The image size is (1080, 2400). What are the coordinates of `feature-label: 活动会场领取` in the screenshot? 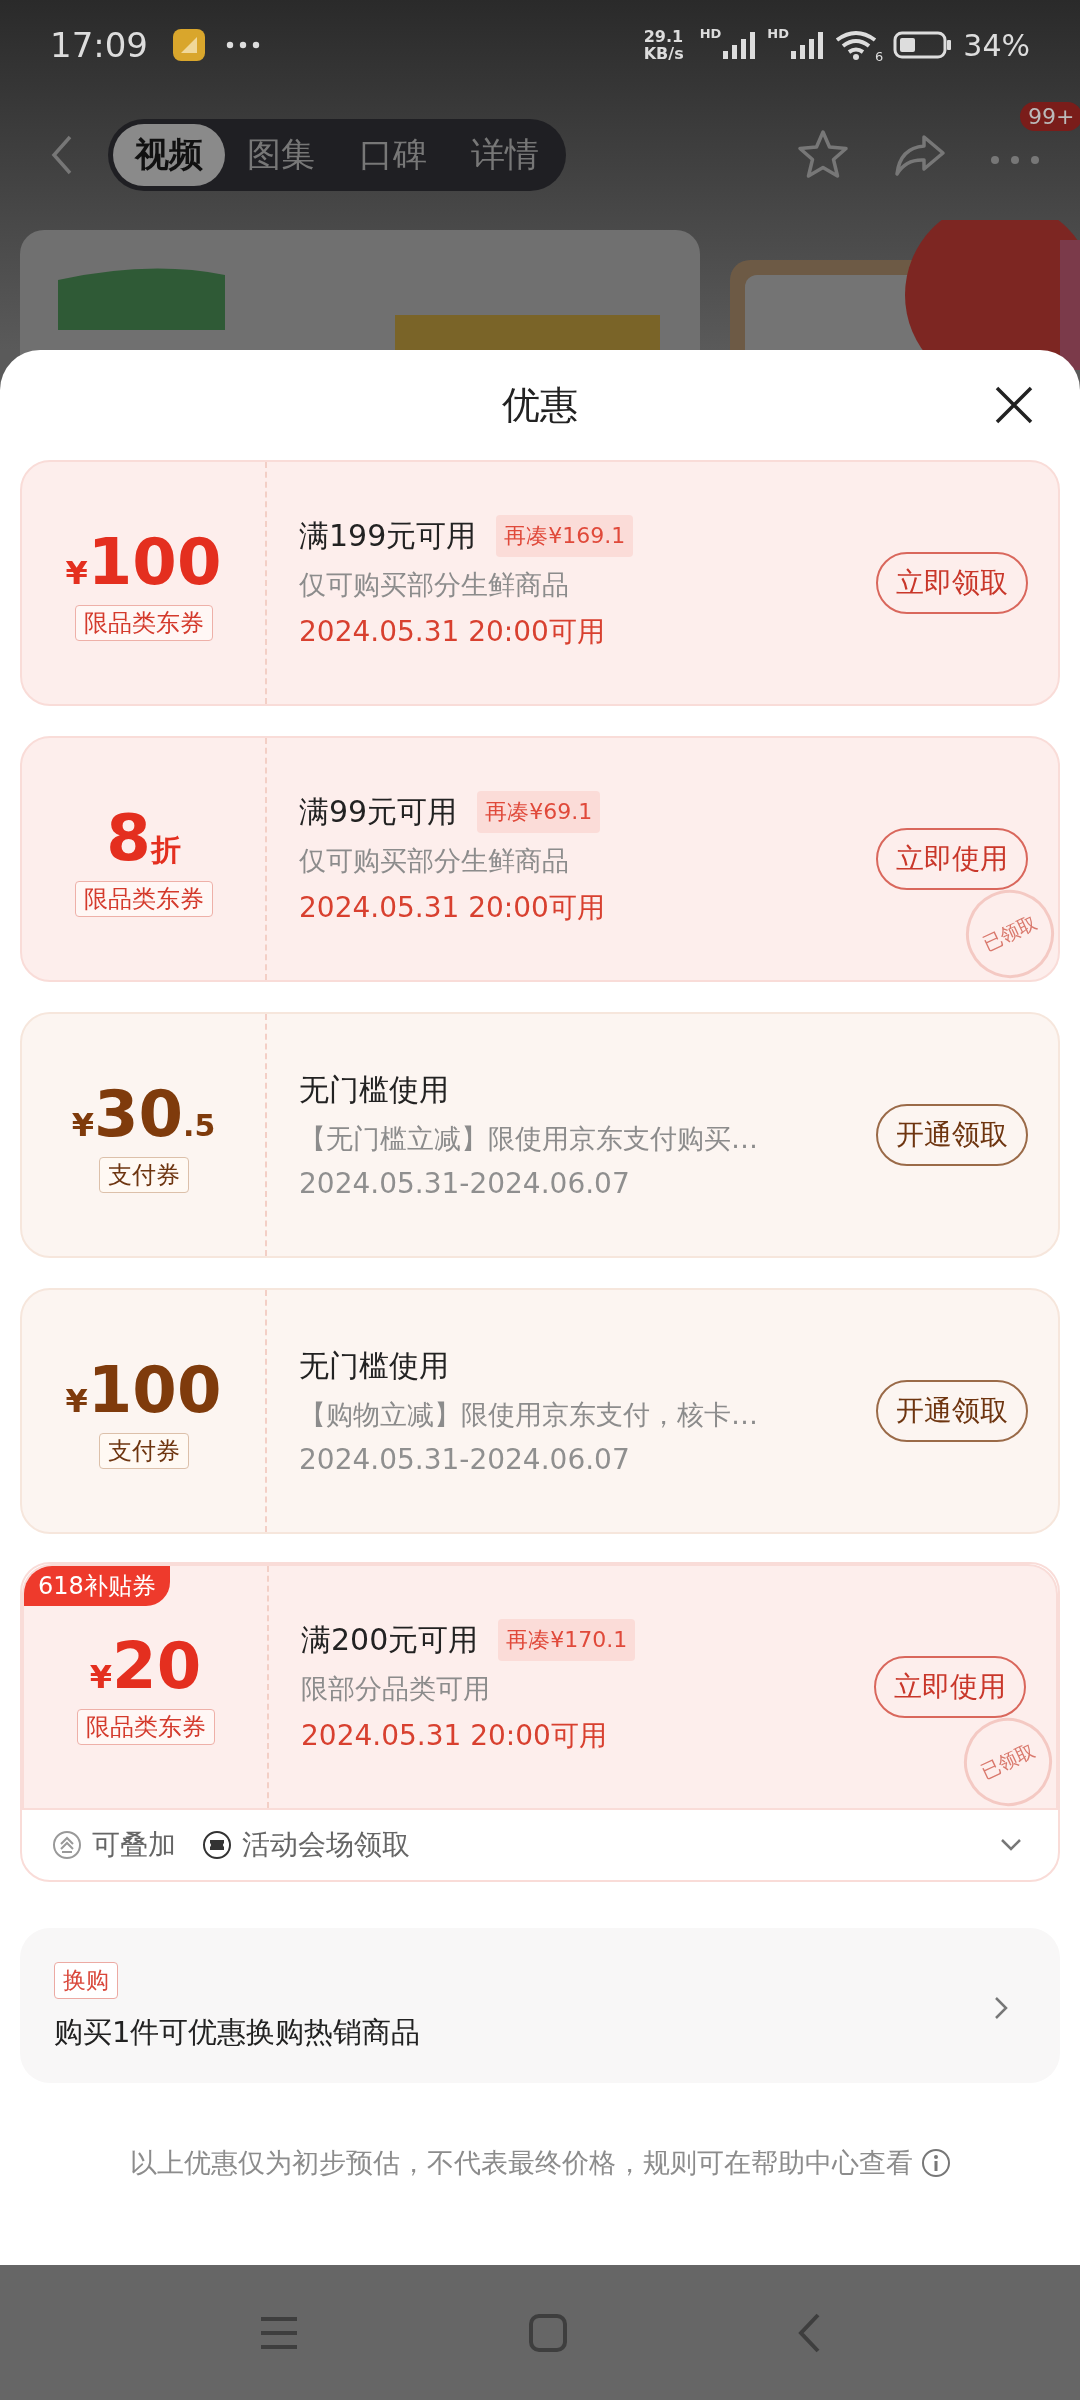 It's located at (326, 1845).